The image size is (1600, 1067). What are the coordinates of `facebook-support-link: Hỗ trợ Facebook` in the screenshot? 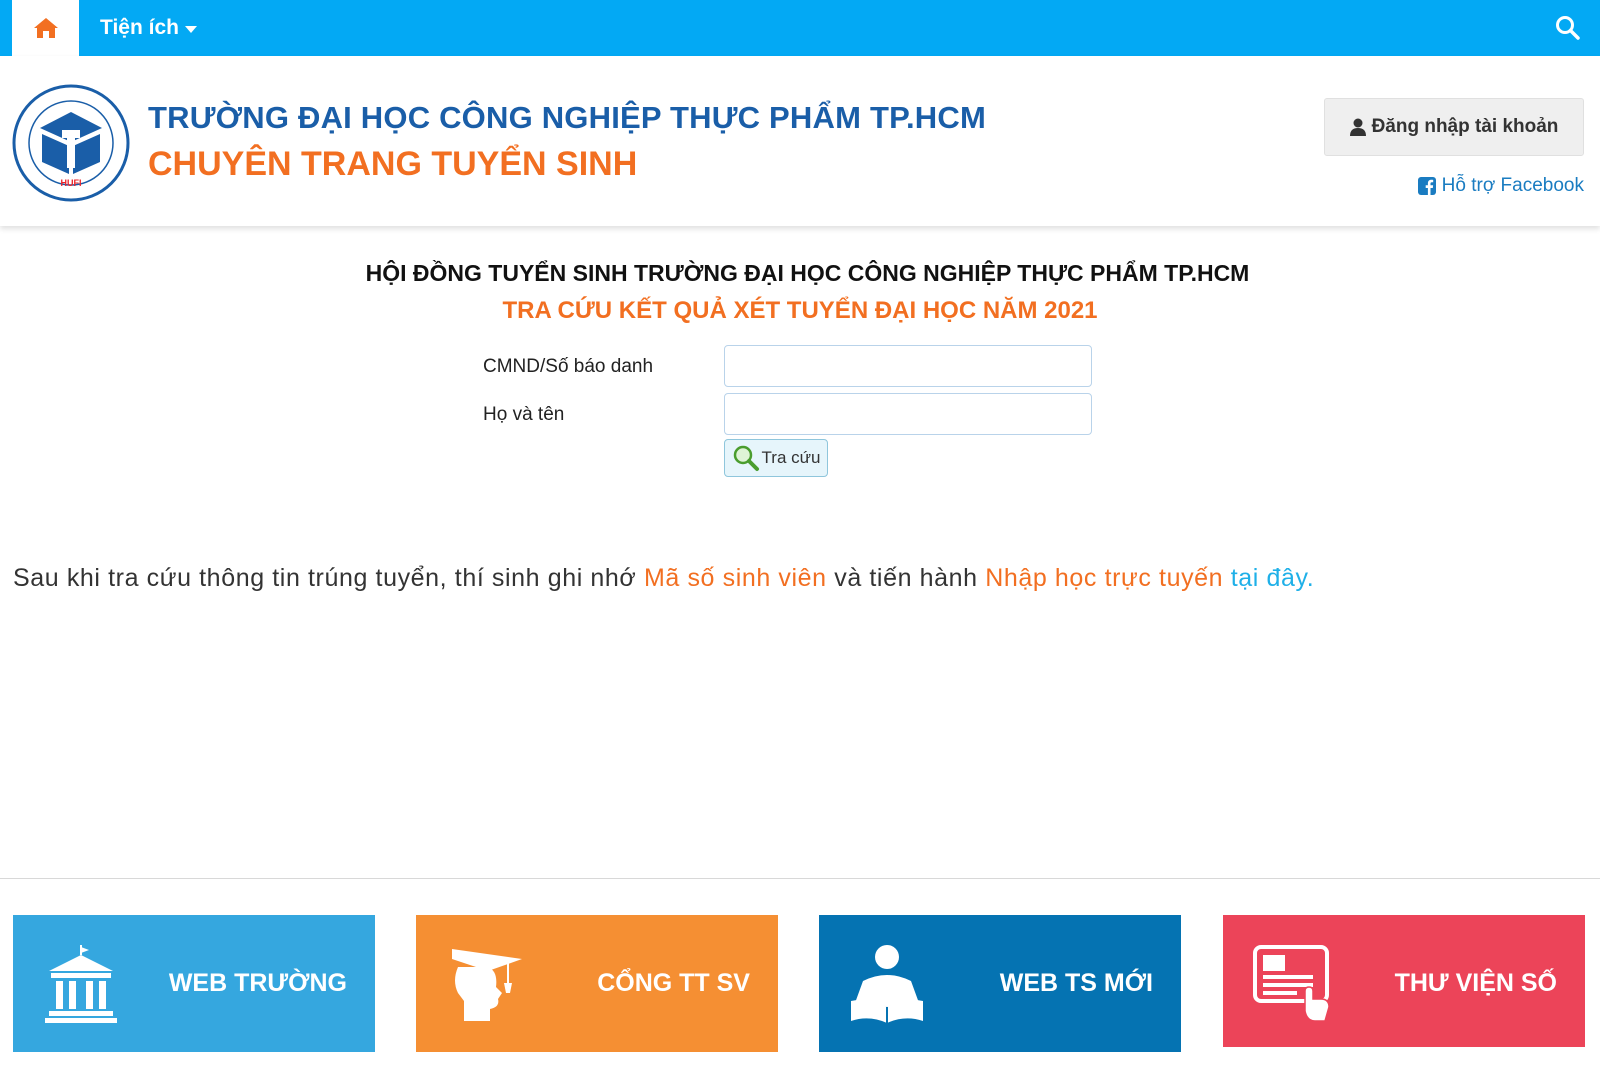 It's located at (1500, 186).